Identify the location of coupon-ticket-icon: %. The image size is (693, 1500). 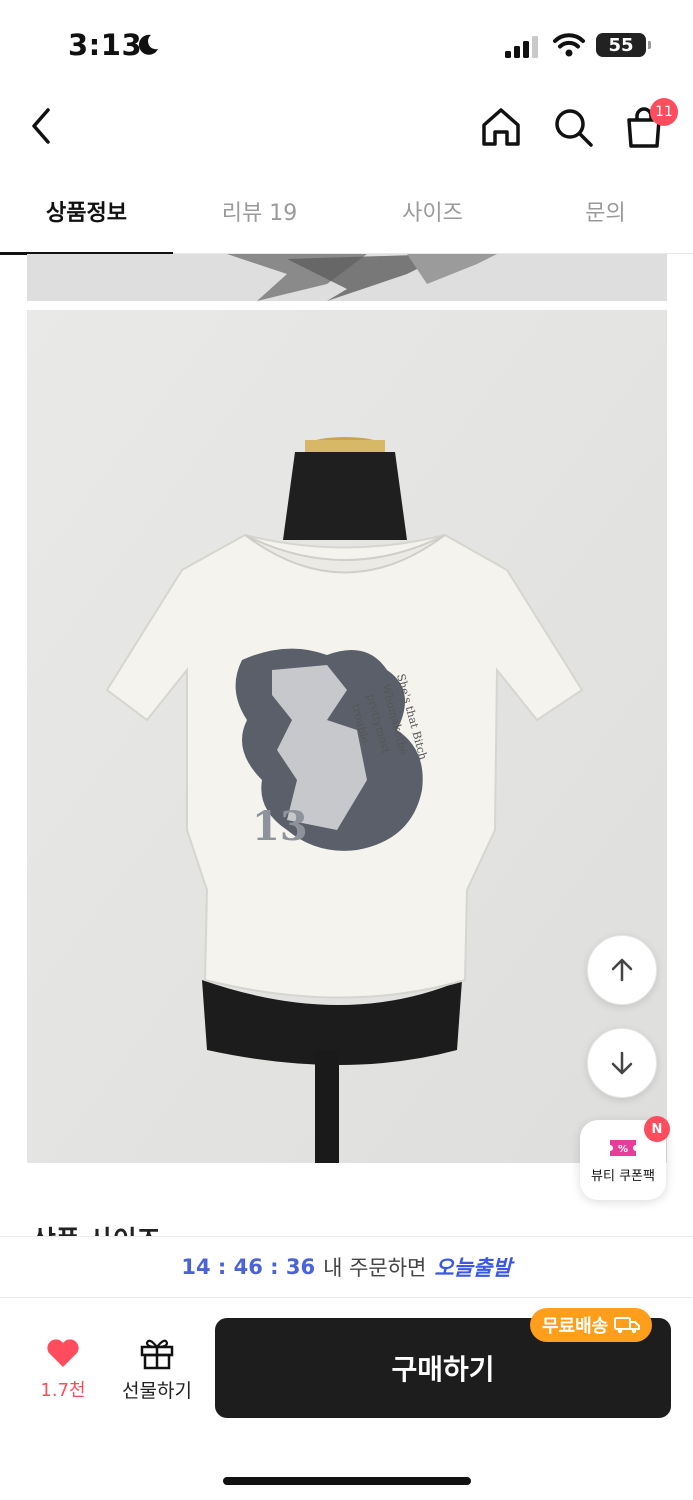
(623, 1147).